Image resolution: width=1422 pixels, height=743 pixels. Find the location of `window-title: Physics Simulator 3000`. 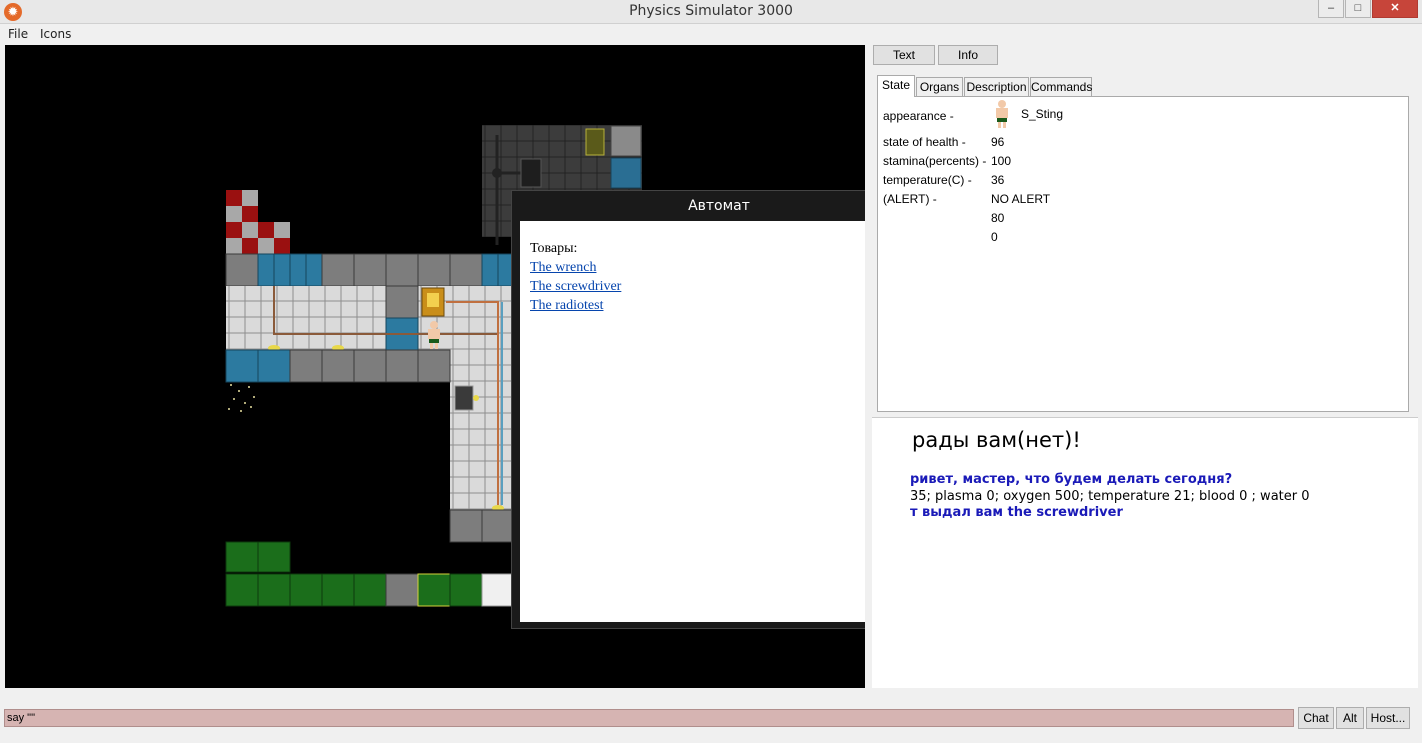

window-title: Physics Simulator 3000 is located at coordinates (711, 11).